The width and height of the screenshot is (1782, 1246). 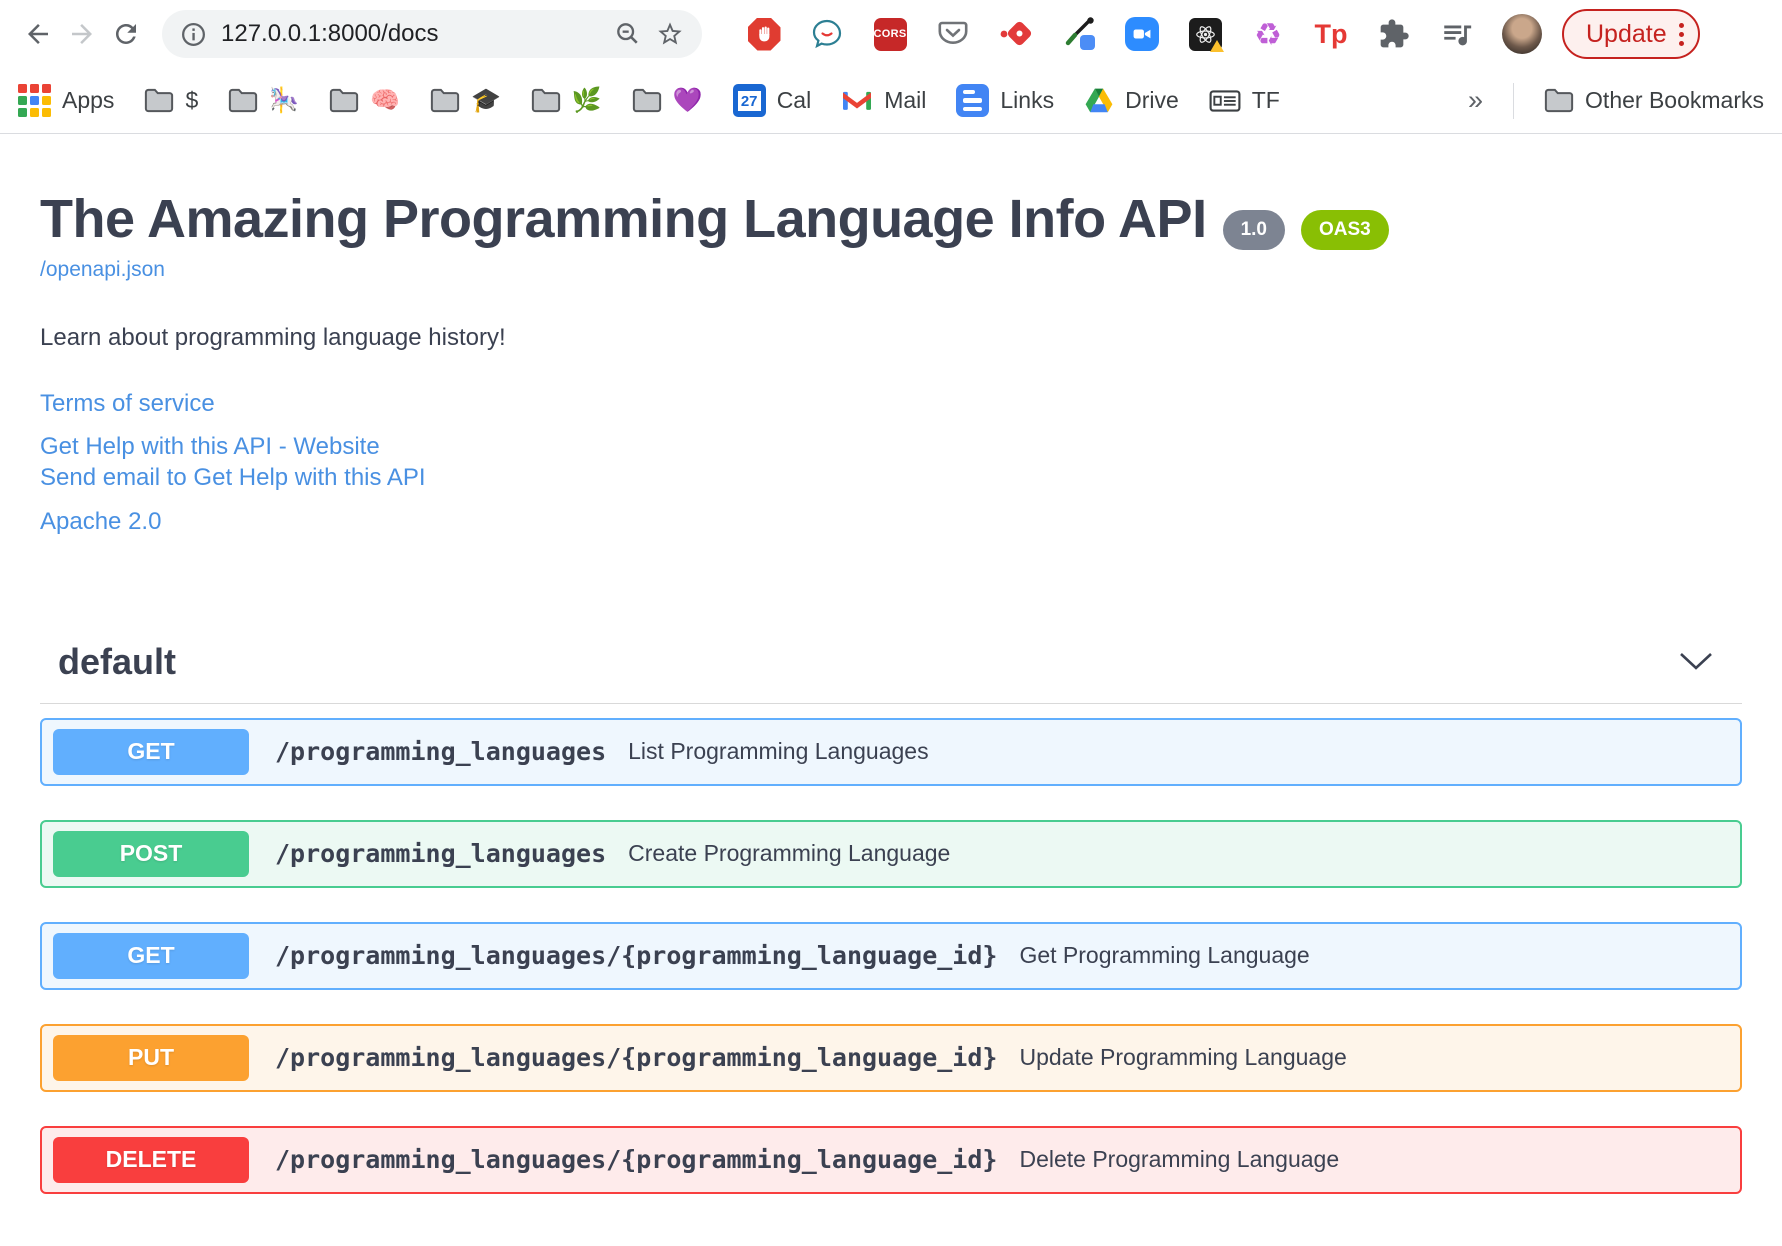 What do you see at coordinates (1253, 230) in the screenshot?
I see `version-badge: 1.0` at bounding box center [1253, 230].